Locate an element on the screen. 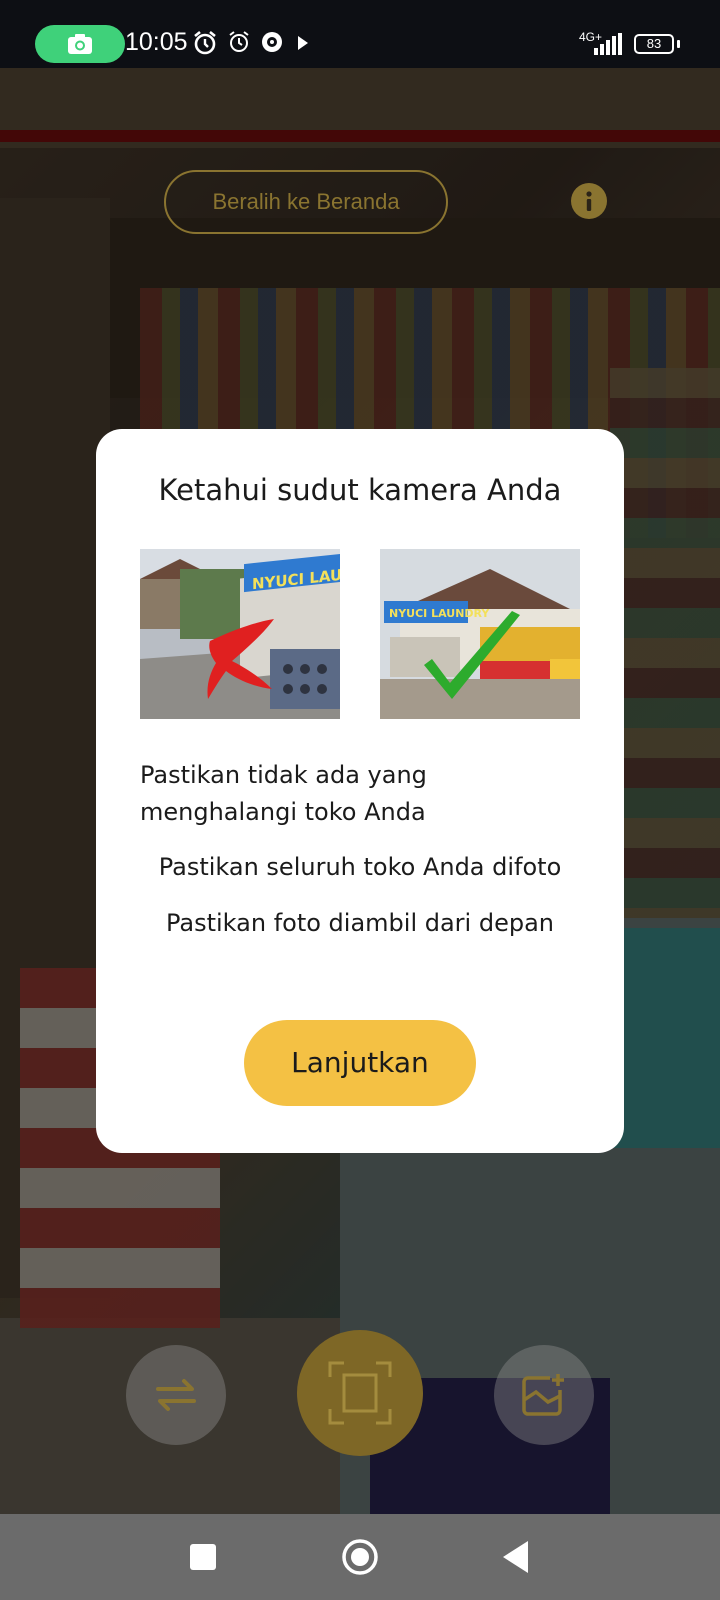  shutter-frame-icon is located at coordinates (360, 1393).